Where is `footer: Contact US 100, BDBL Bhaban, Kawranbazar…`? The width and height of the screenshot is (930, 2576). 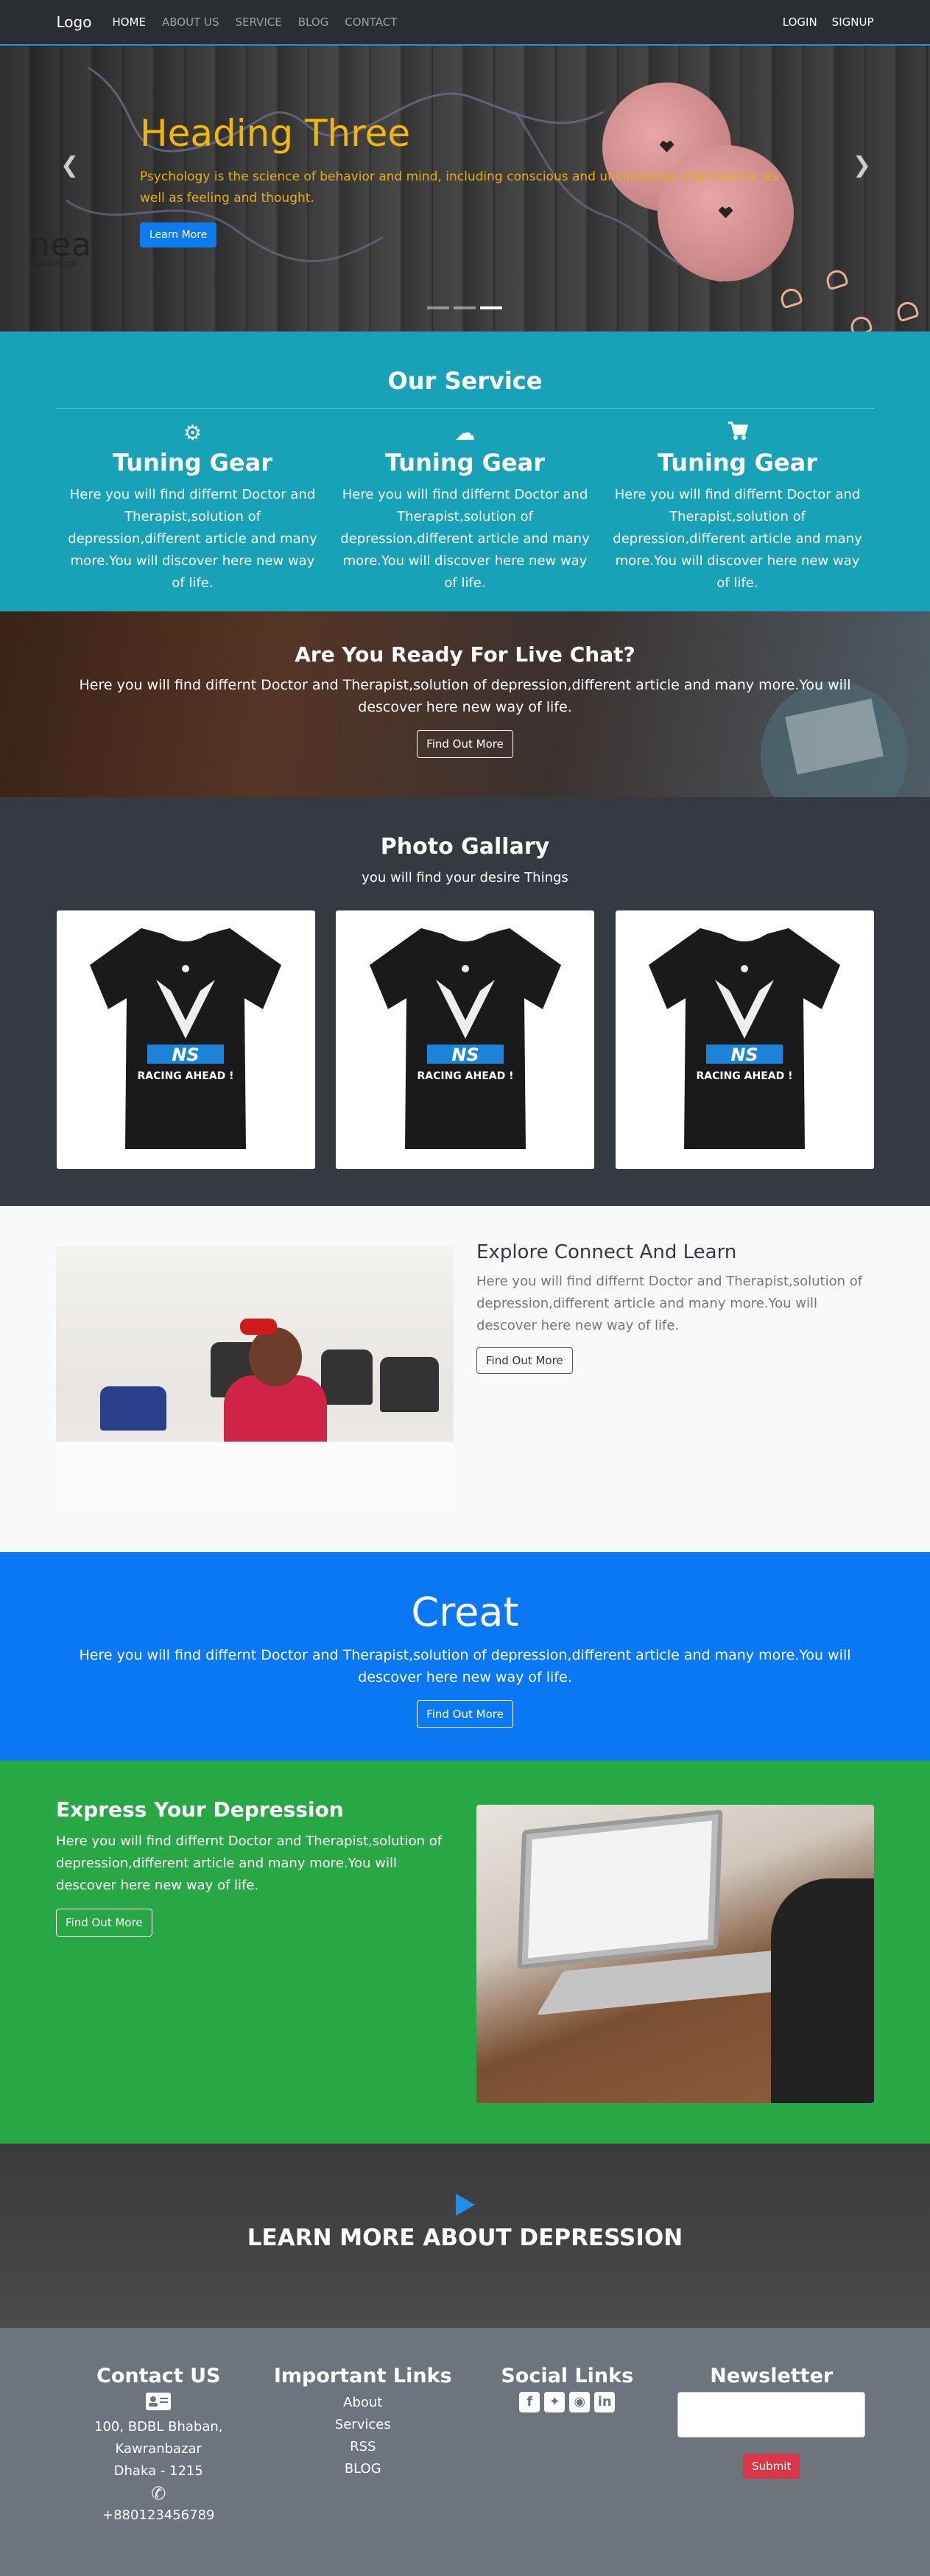
footer: Contact US 100, BDBL Bhaban, Kawranbazar… is located at coordinates (465, 2452).